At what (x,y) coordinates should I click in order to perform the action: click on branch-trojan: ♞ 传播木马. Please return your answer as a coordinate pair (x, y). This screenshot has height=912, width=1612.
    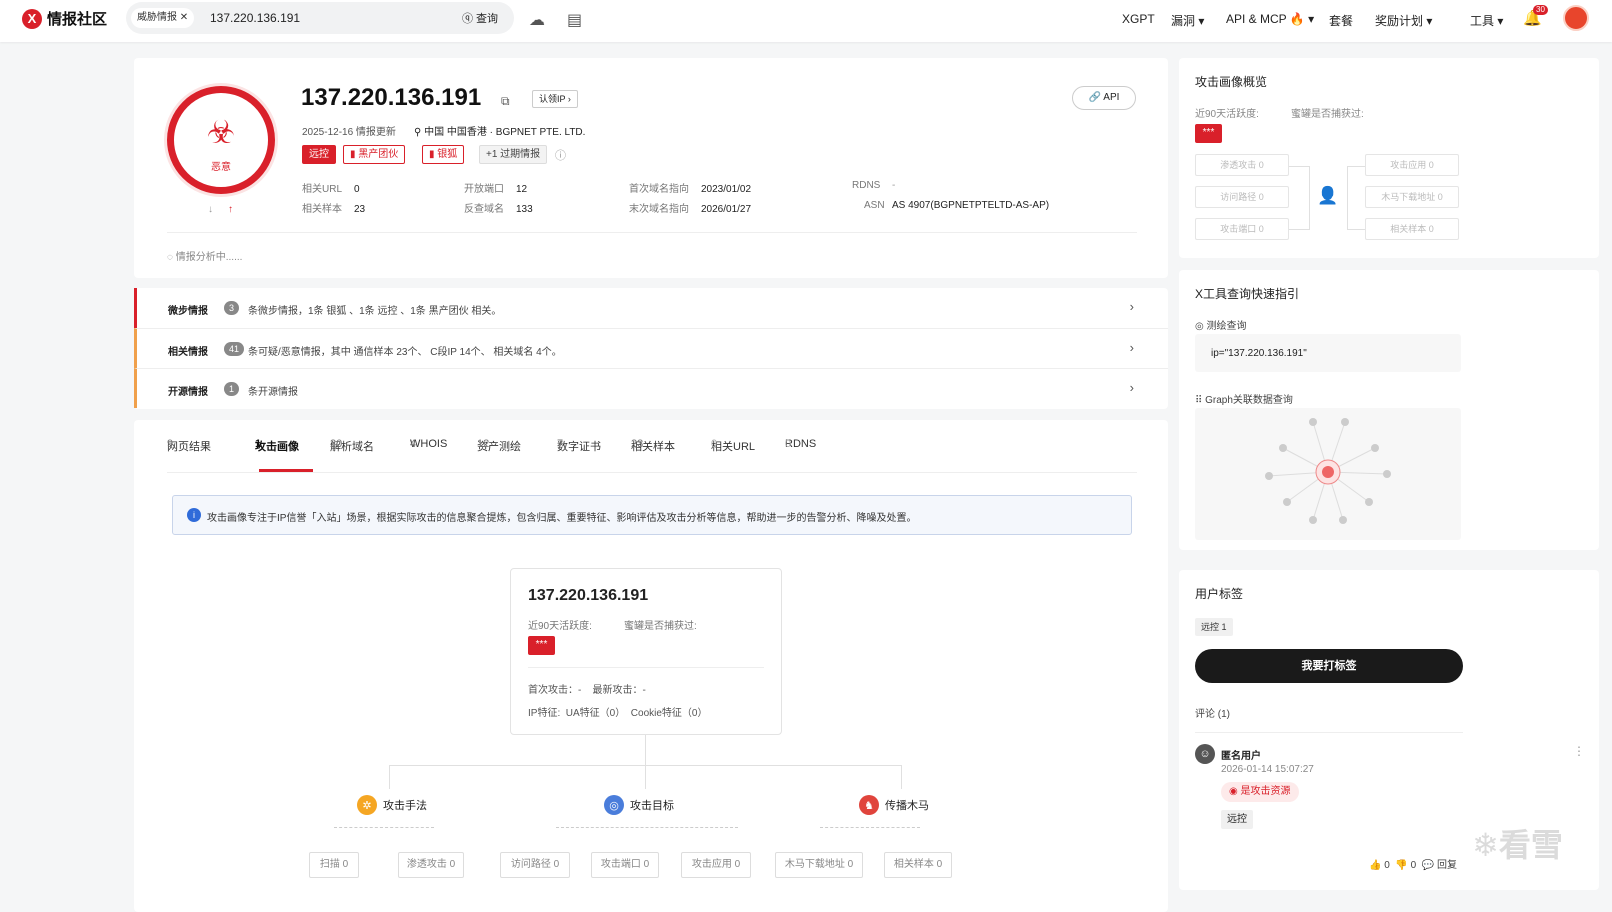
    Looking at the image, I should click on (894, 805).